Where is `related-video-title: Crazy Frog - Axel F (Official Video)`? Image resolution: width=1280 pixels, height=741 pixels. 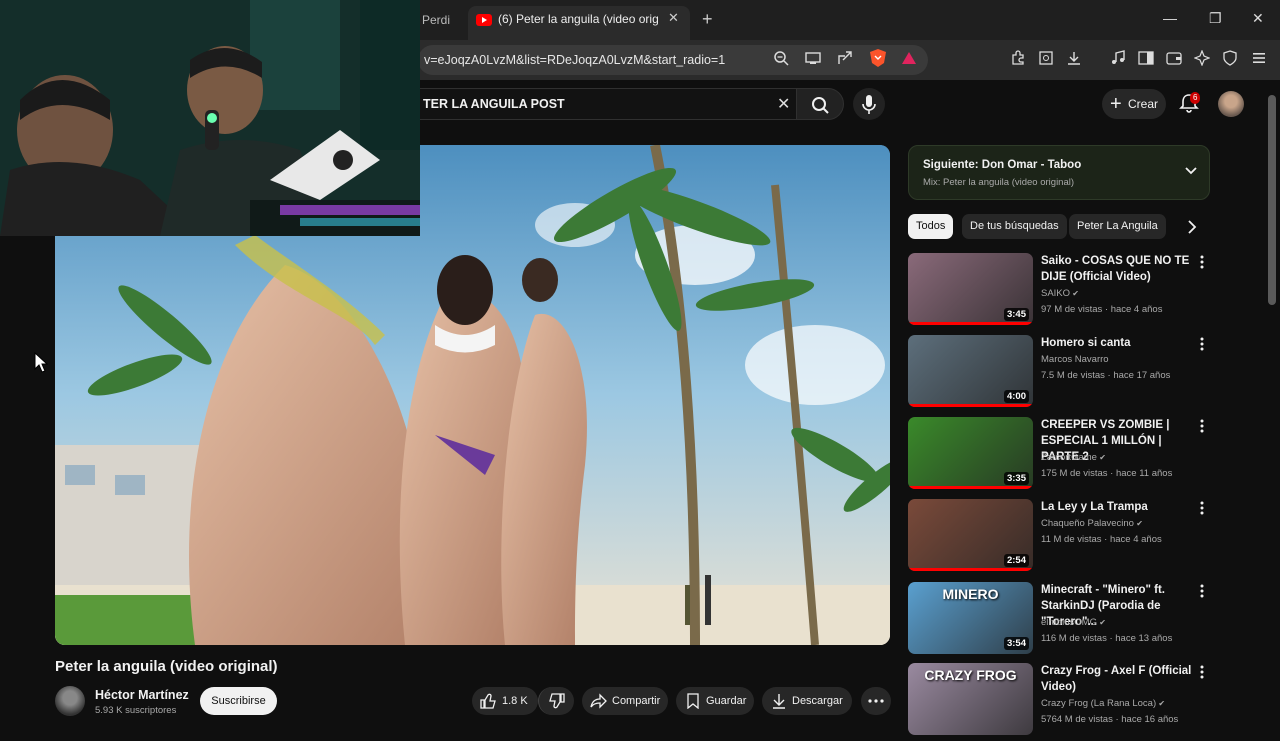 related-video-title: Crazy Frog - Axel F (Official Video) is located at coordinates (1118, 679).